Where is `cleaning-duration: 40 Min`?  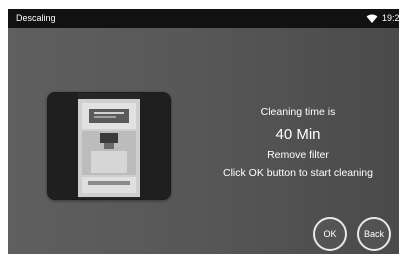
cleaning-duration: 40 Min is located at coordinates (298, 134).